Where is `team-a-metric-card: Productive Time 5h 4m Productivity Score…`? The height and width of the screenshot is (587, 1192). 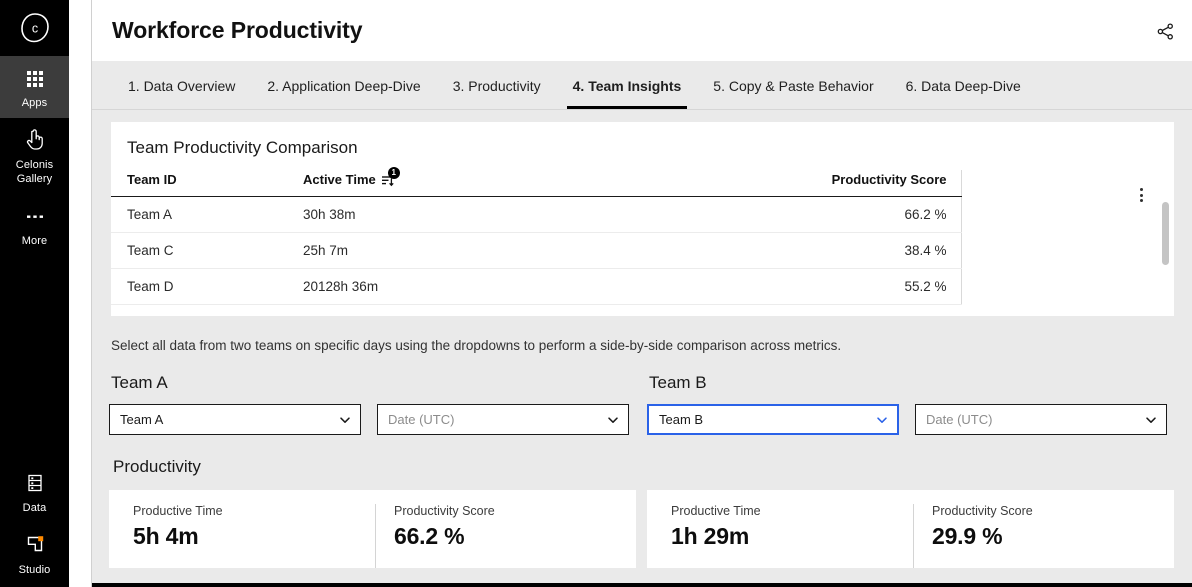
team-a-metric-card: Productive Time 5h 4m Productivity Score… is located at coordinates (372, 529).